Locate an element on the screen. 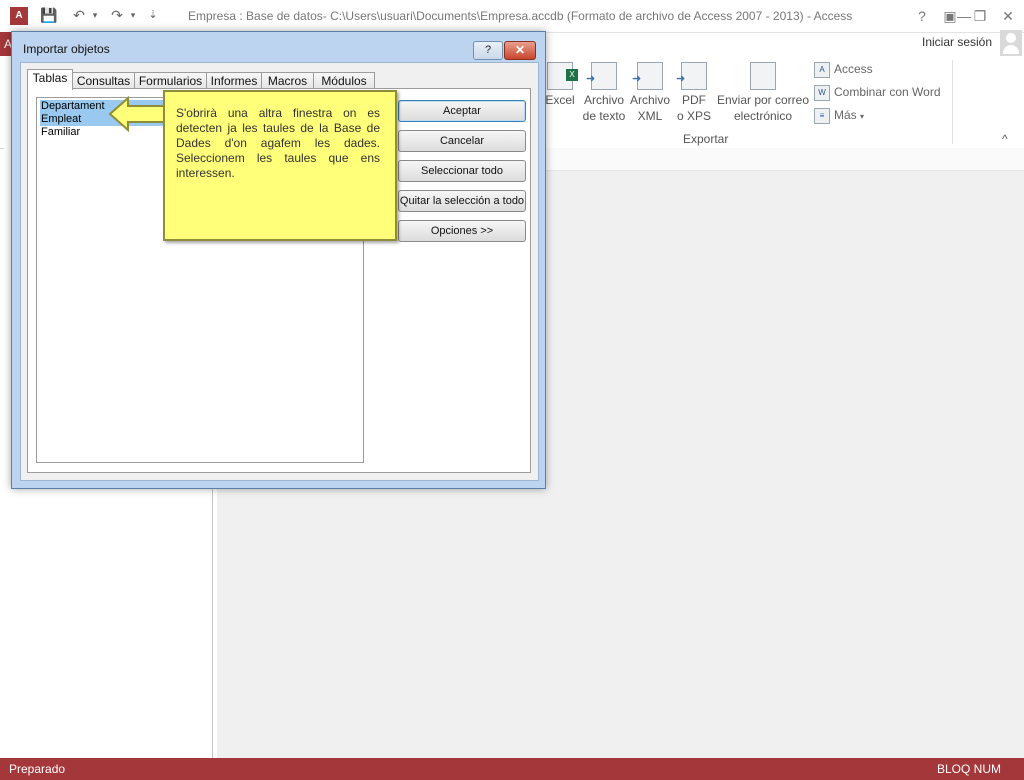 Image resolution: width=1024 pixels, height=780 pixels. options-button: Opciones >> is located at coordinates (462, 231).